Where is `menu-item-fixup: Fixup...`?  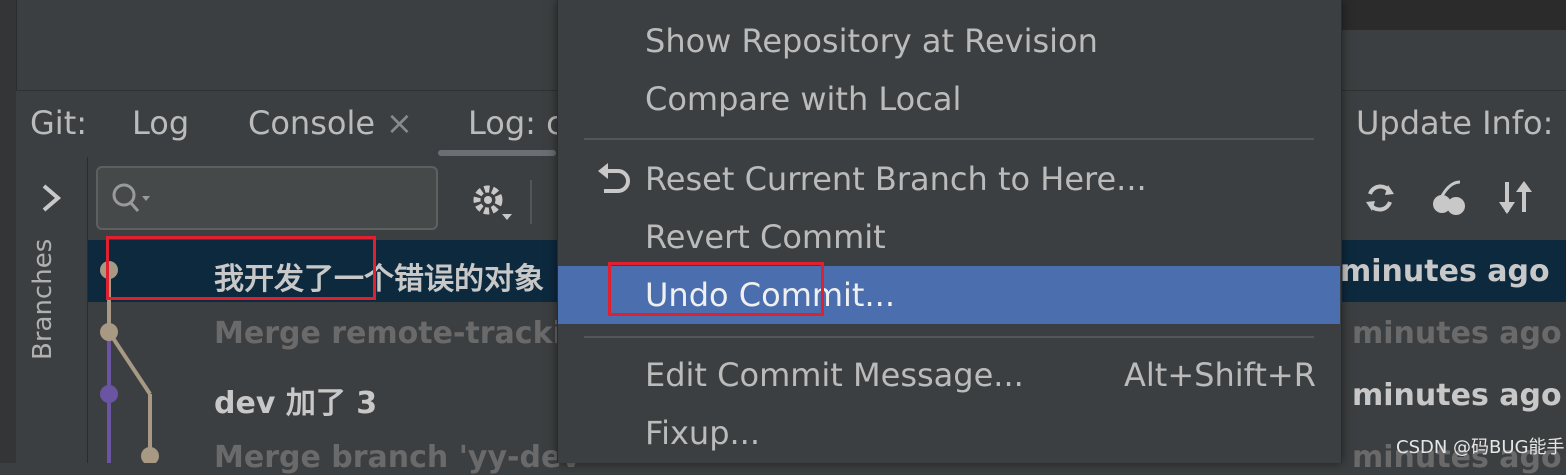 menu-item-fixup: Fixup... is located at coordinates (702, 433).